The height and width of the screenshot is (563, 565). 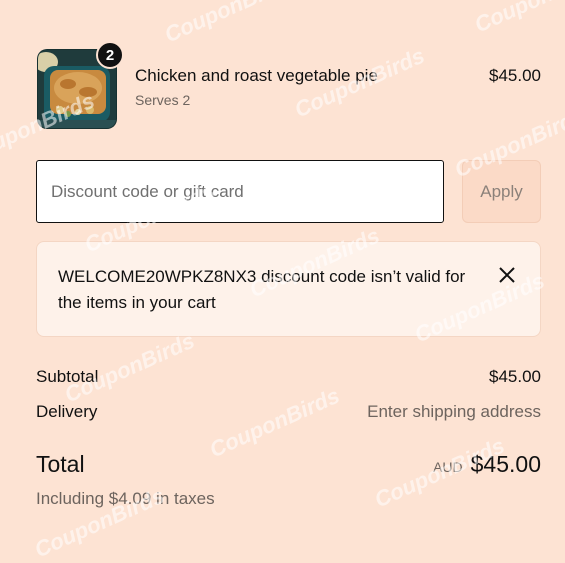 What do you see at coordinates (67, 411) in the screenshot?
I see `delivery-label: Delivery` at bounding box center [67, 411].